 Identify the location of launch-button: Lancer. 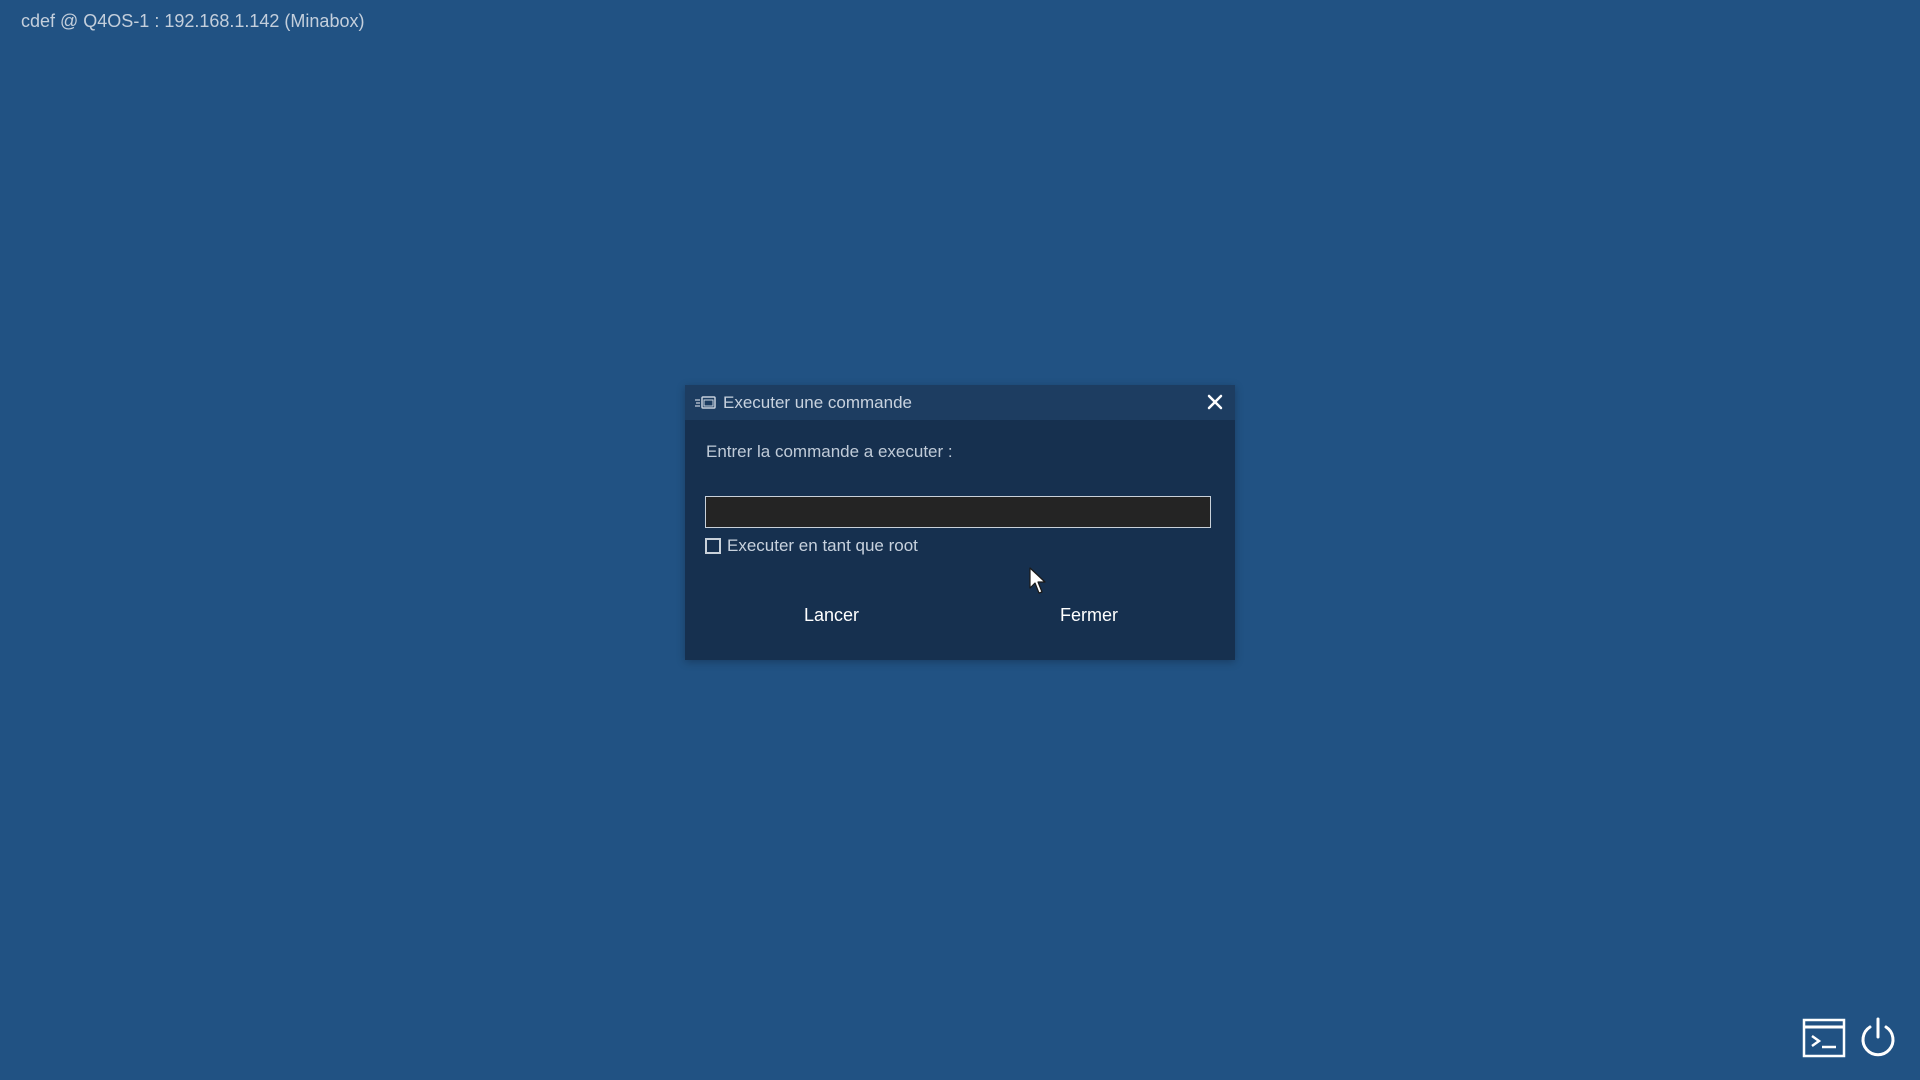
(831, 615).